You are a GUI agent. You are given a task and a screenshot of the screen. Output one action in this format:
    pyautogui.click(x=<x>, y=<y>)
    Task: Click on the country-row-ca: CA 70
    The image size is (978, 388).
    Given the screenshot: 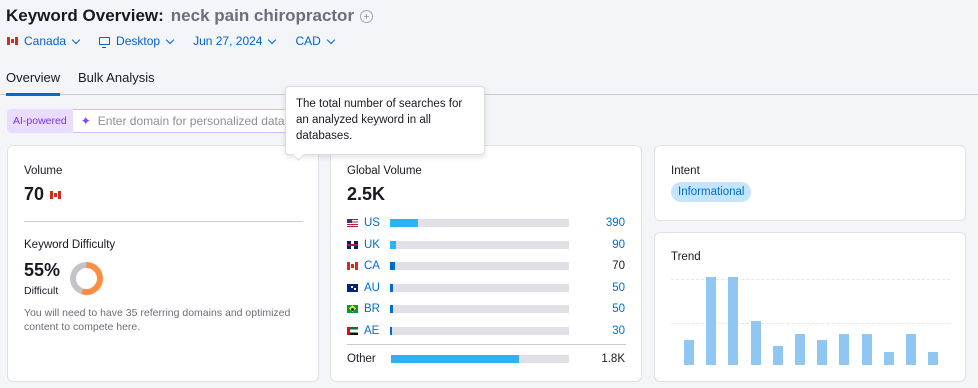 What is the action you would take?
    pyautogui.click(x=486, y=266)
    